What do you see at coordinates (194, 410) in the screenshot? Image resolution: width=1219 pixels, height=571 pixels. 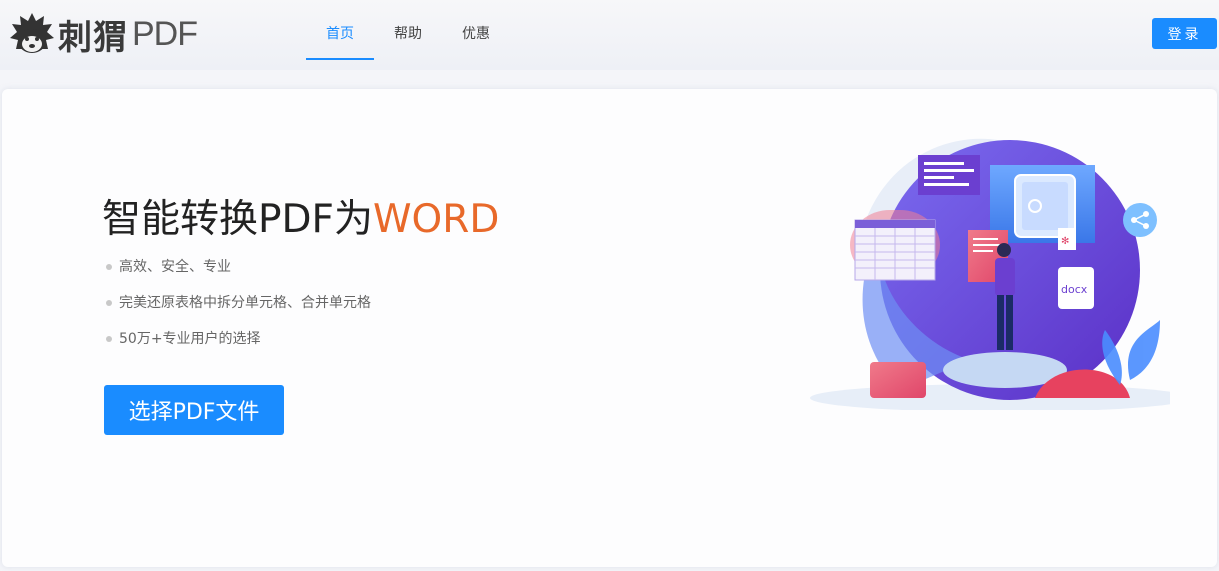 I see `select-pdf-button: 选择PDF文件` at bounding box center [194, 410].